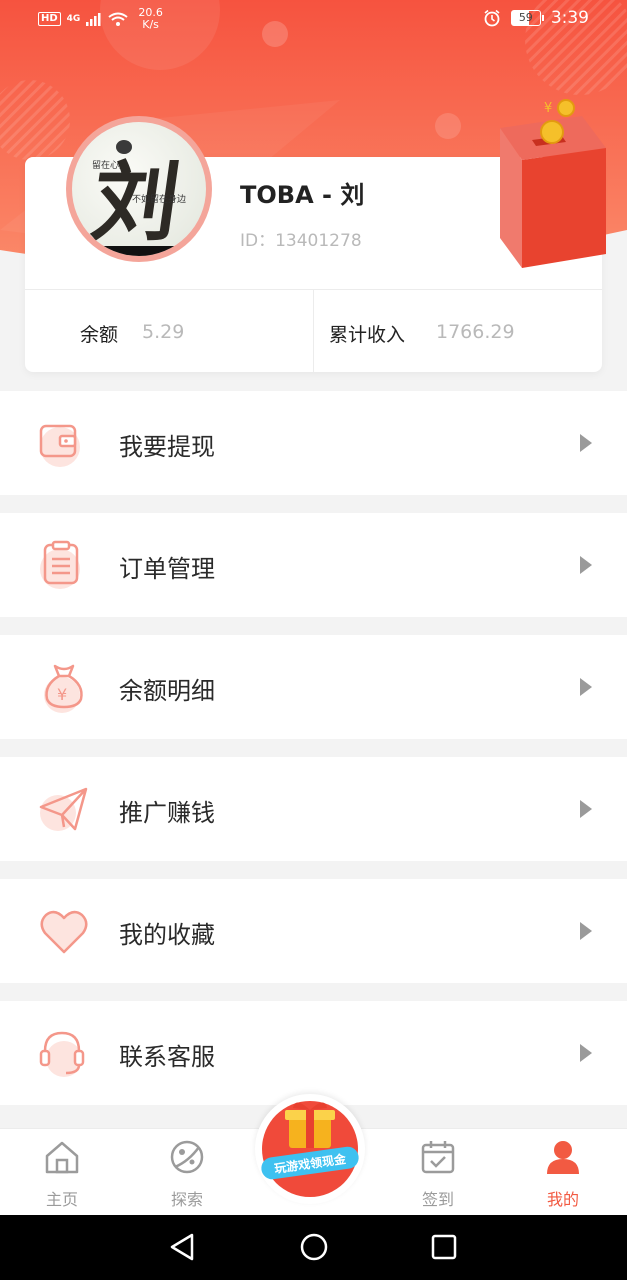  What do you see at coordinates (444, 1247) in the screenshot?
I see `recents-icon` at bounding box center [444, 1247].